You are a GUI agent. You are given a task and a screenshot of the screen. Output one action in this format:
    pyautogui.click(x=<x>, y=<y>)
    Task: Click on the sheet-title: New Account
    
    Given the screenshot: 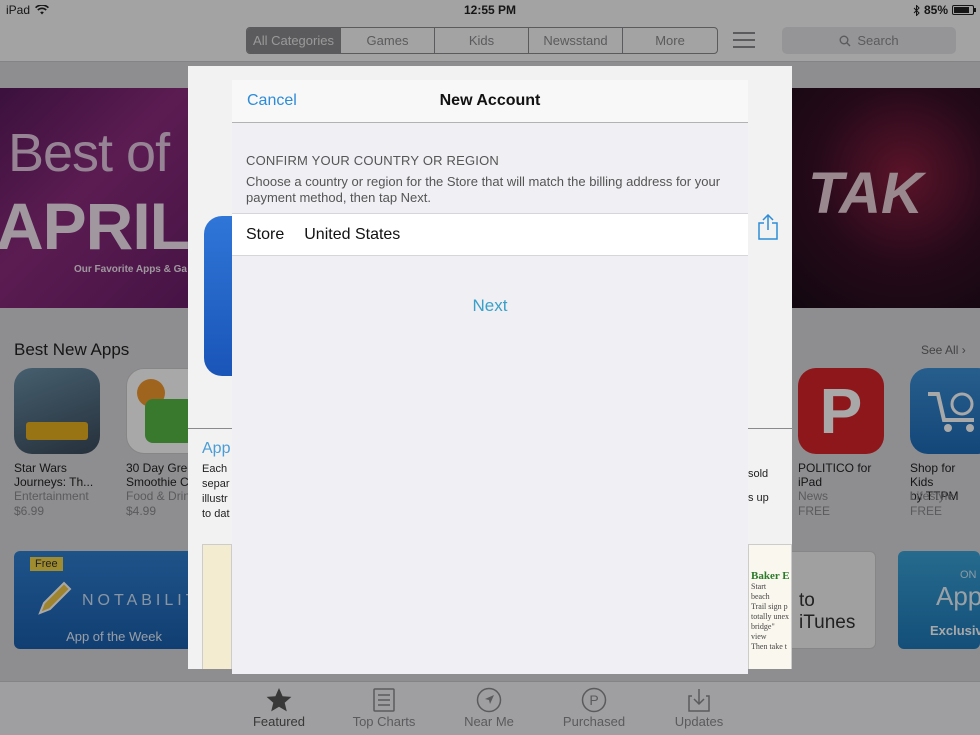 What is the action you would take?
    pyautogui.click(x=490, y=100)
    